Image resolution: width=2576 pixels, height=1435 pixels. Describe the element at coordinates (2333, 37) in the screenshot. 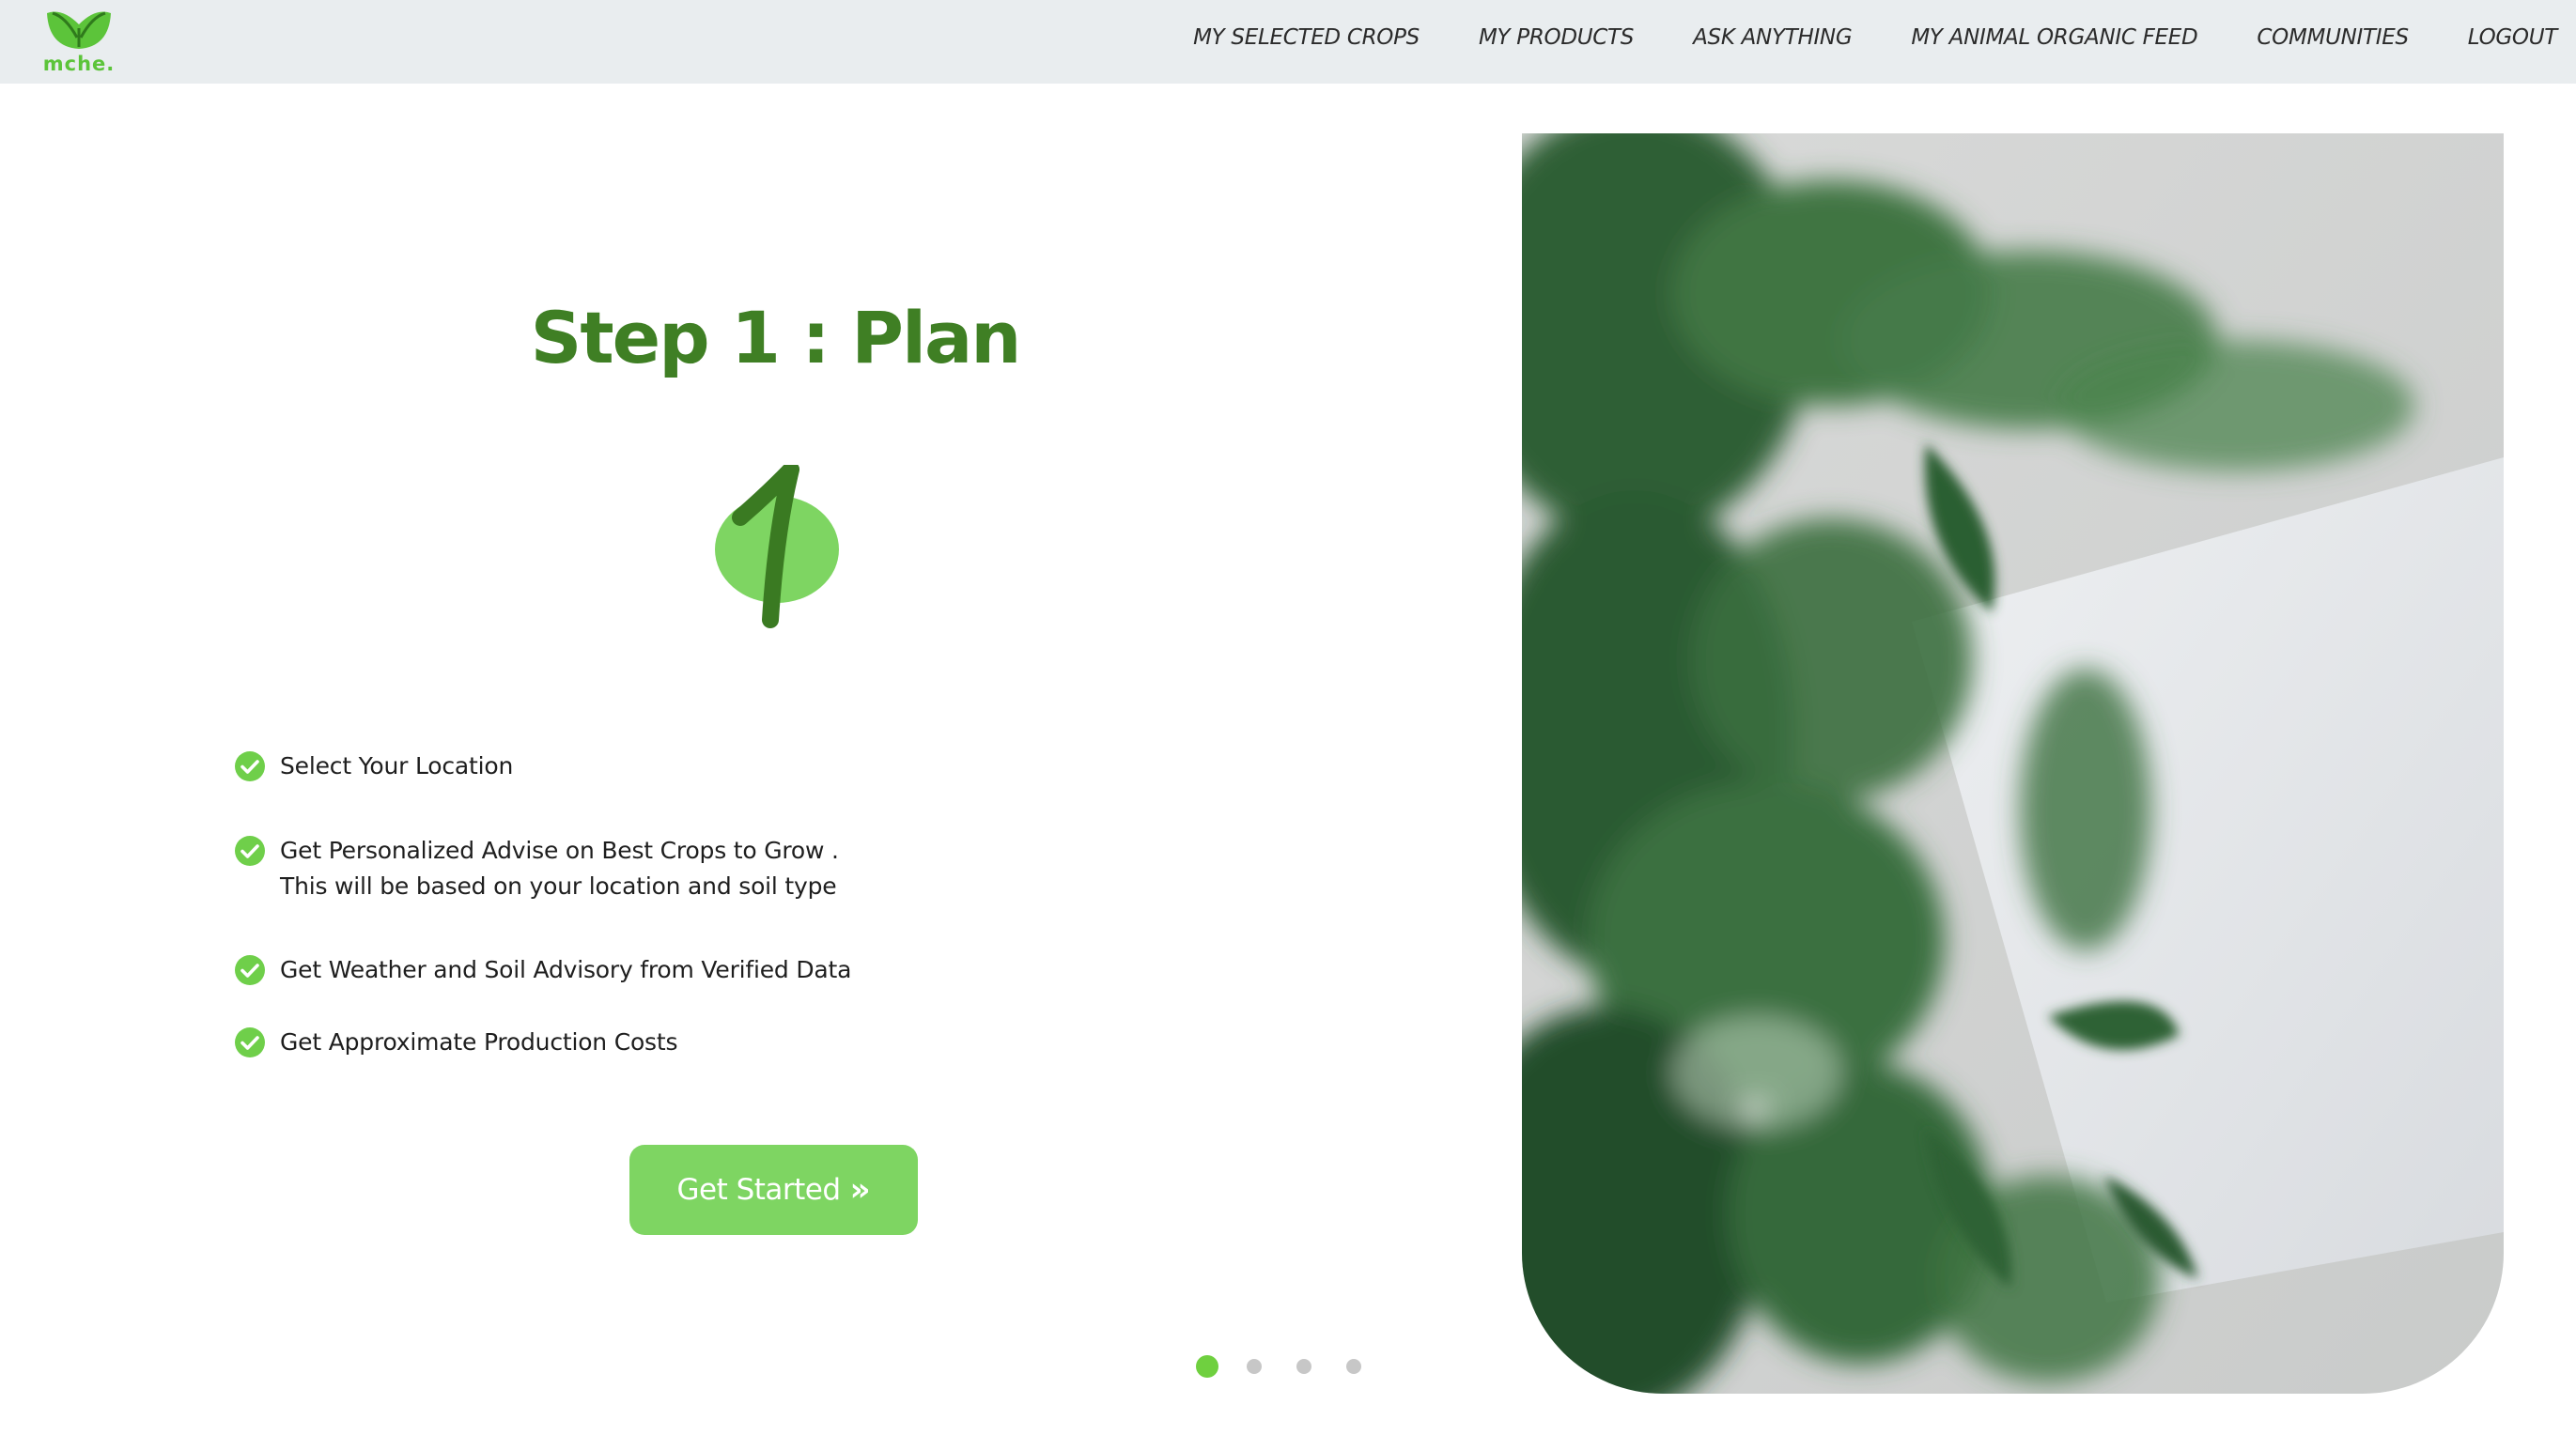

I see `nav-communities: COMMUNITIES` at that location.